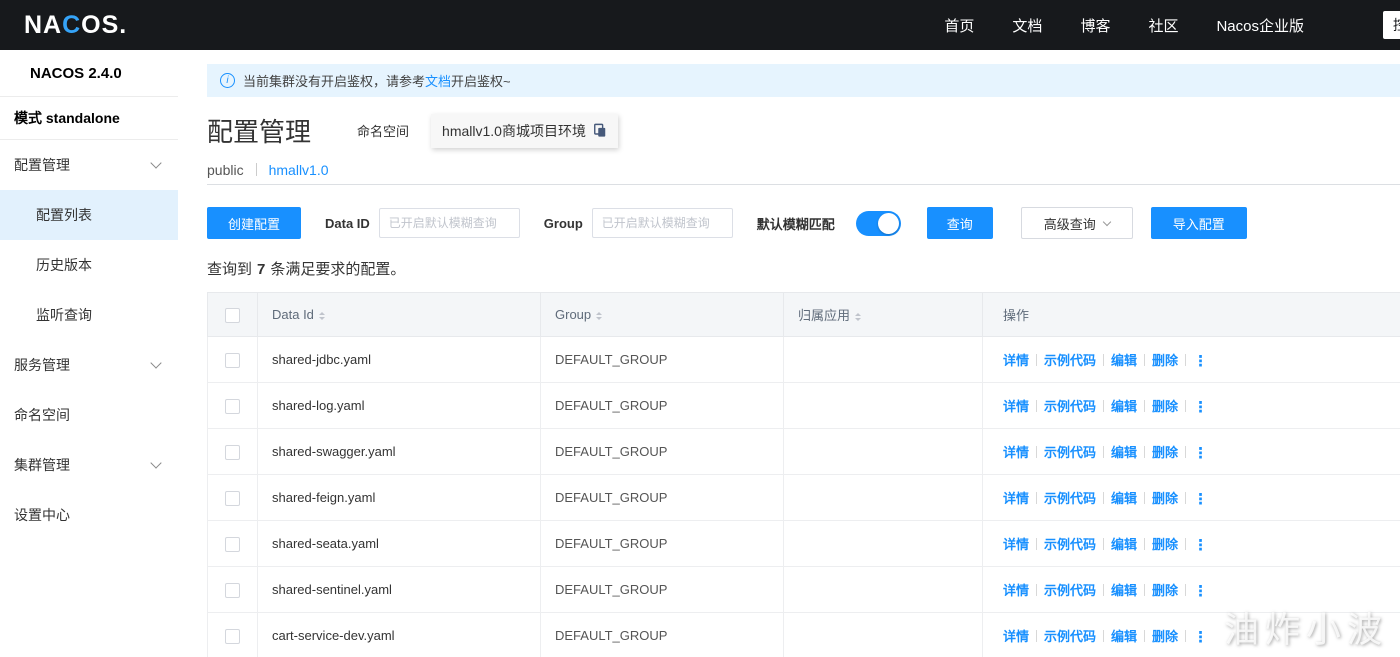 This screenshot has height=657, width=1400. Describe the element at coordinates (299, 170) in the screenshot. I see `tab-hmallv1: hmallv1.0` at that location.